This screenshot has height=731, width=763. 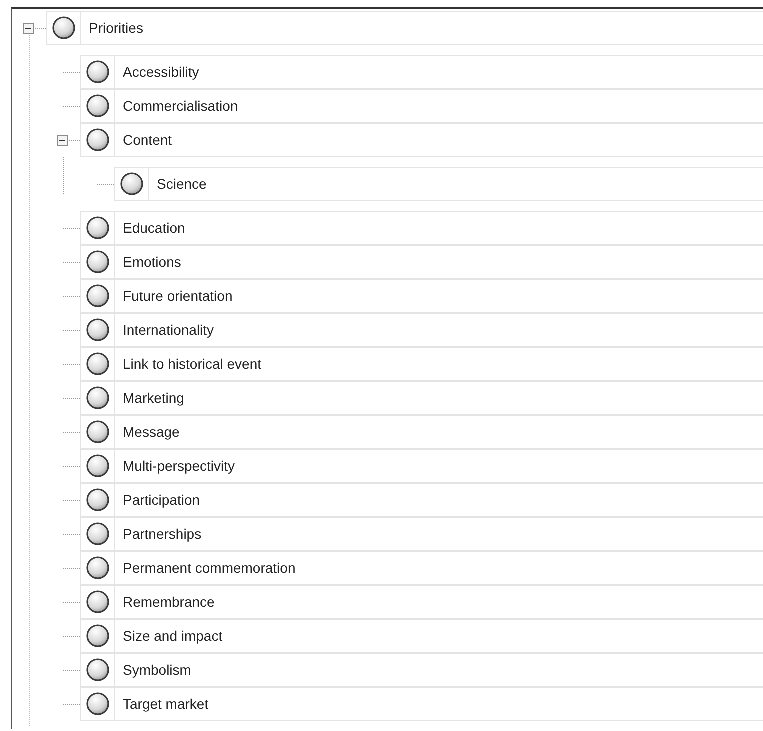 What do you see at coordinates (147, 432) in the screenshot?
I see `node-label: Message` at bounding box center [147, 432].